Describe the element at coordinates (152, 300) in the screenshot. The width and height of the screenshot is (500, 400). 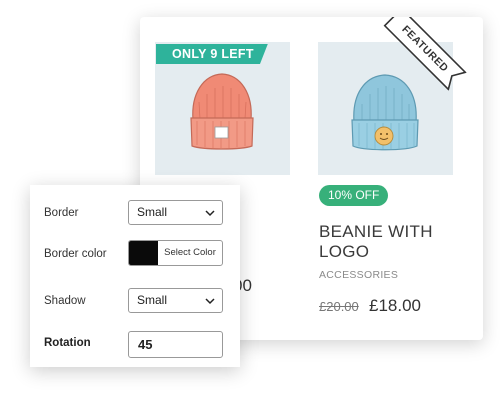
I see `shadow-select-value: Small` at that location.